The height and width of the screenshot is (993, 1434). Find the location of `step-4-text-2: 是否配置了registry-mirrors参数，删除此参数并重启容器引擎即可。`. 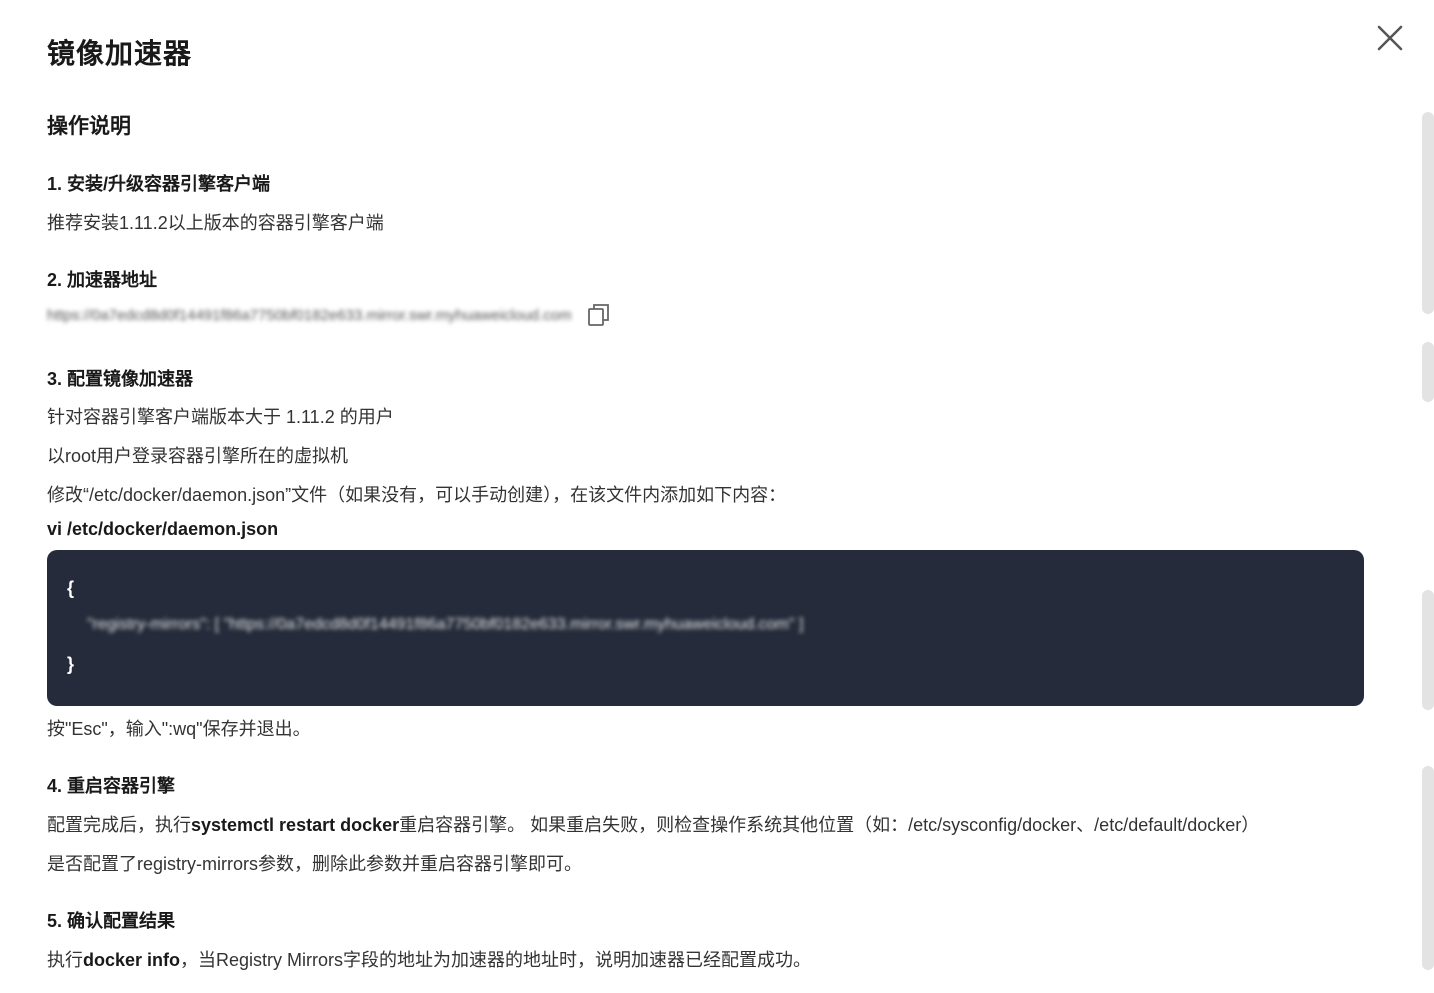

step-4-text-2: 是否配置了registry-mirrors参数，删除此参数并重启容器引擎即可。 is located at coordinates (314, 864).